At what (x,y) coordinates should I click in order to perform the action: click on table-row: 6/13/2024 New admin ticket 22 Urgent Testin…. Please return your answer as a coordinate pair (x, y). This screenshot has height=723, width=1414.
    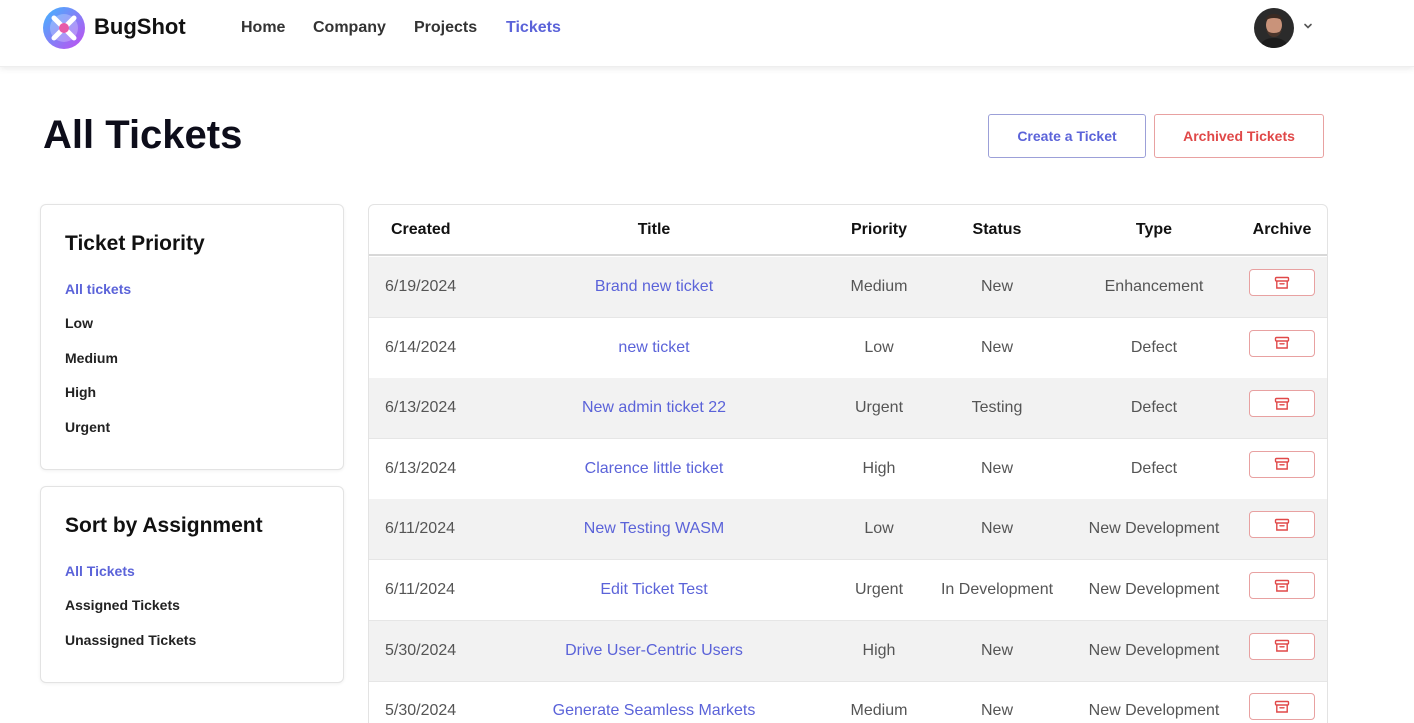
    Looking at the image, I should click on (848, 409).